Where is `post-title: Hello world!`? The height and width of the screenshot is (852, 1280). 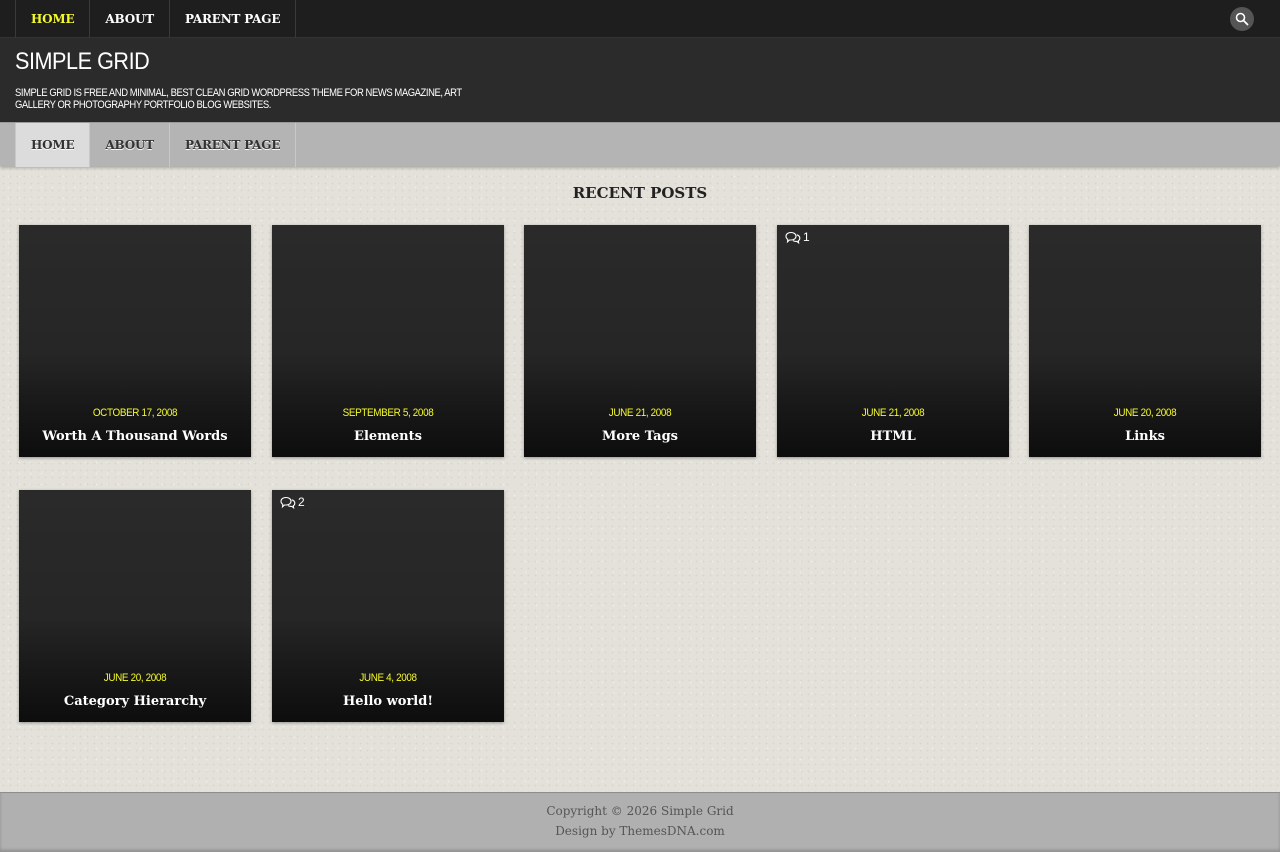
post-title: Hello world! is located at coordinates (388, 701).